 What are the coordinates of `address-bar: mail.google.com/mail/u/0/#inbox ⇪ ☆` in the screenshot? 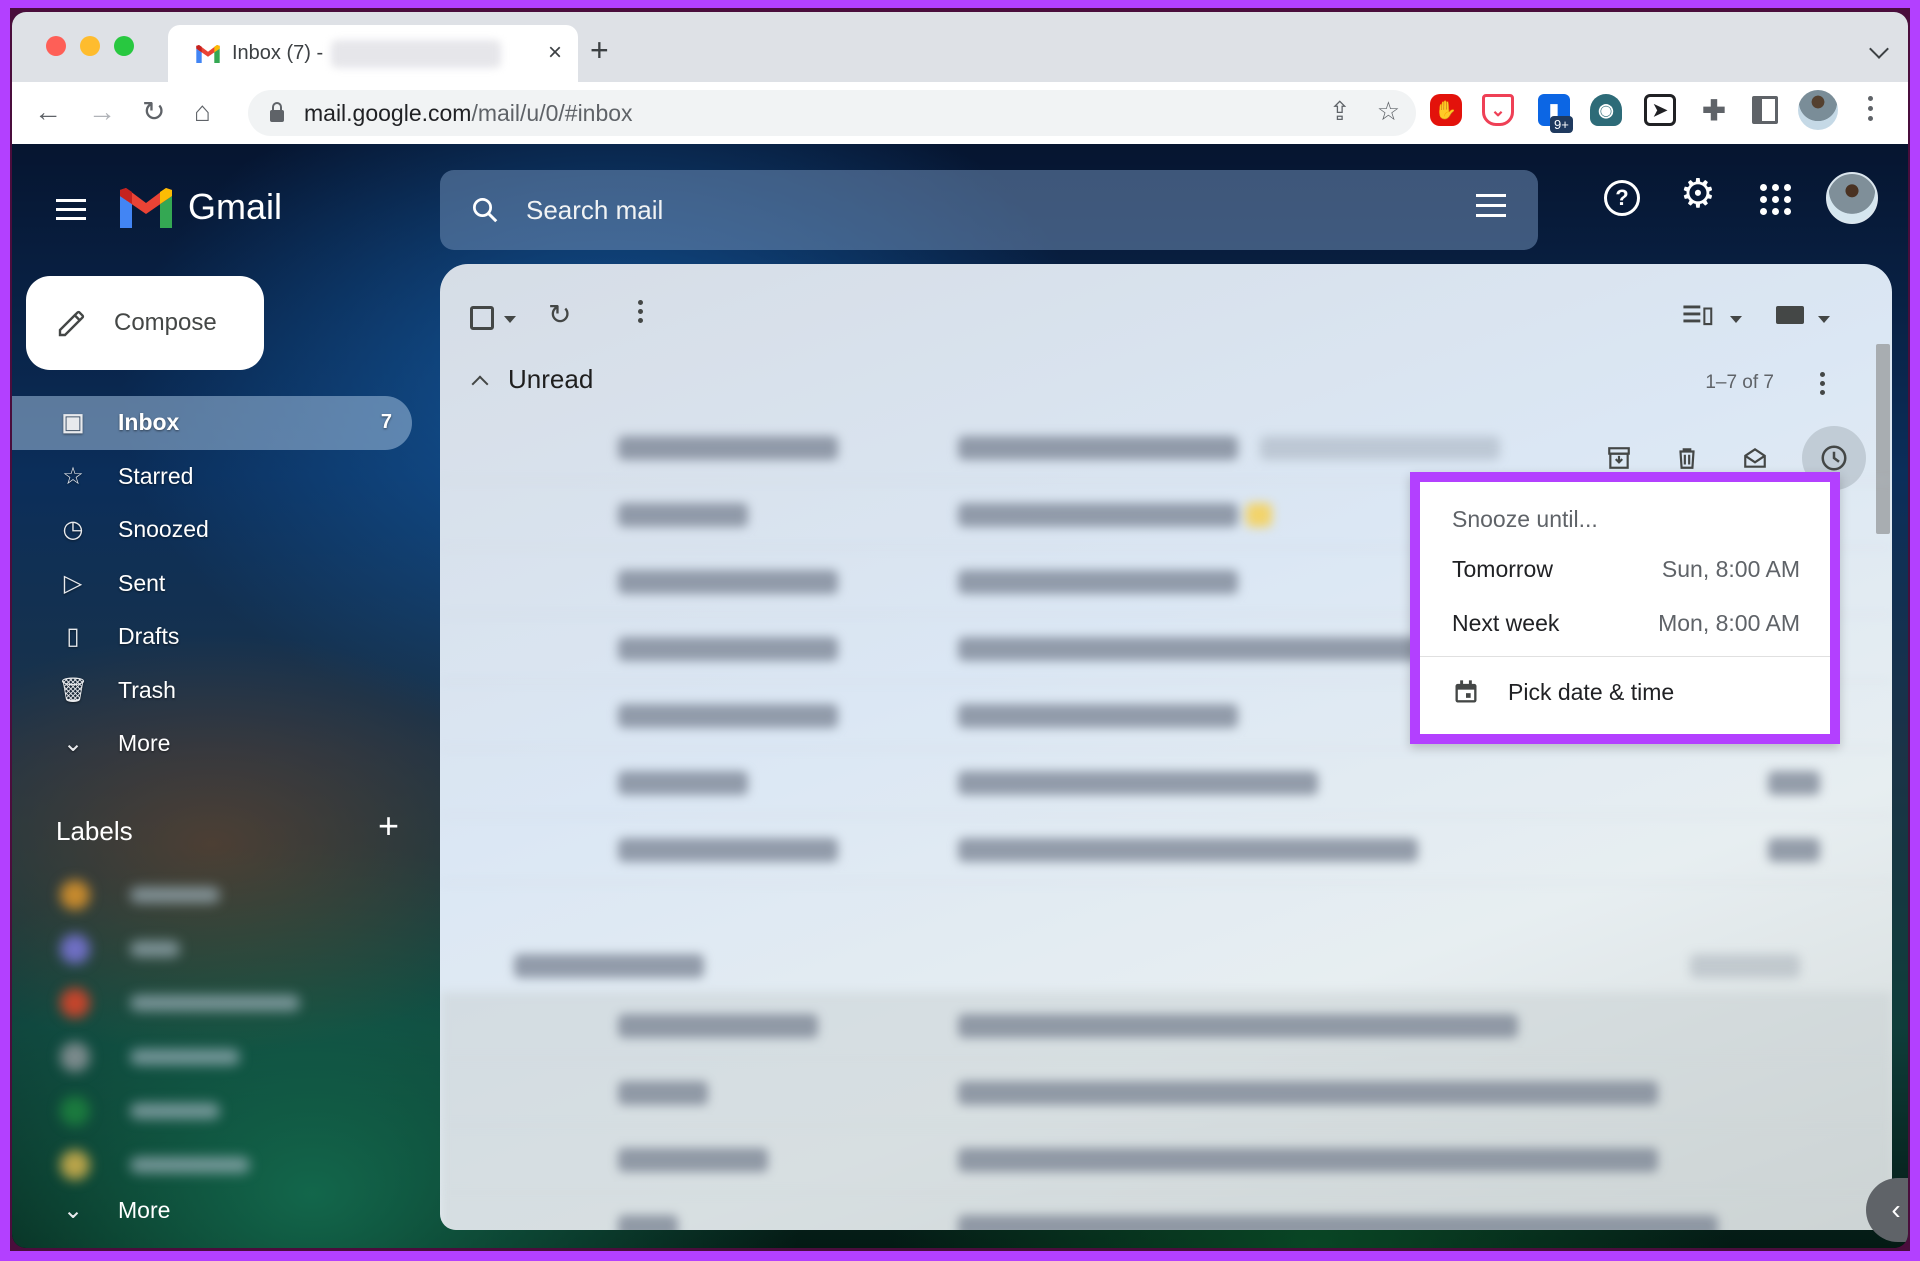 It's located at (832, 113).